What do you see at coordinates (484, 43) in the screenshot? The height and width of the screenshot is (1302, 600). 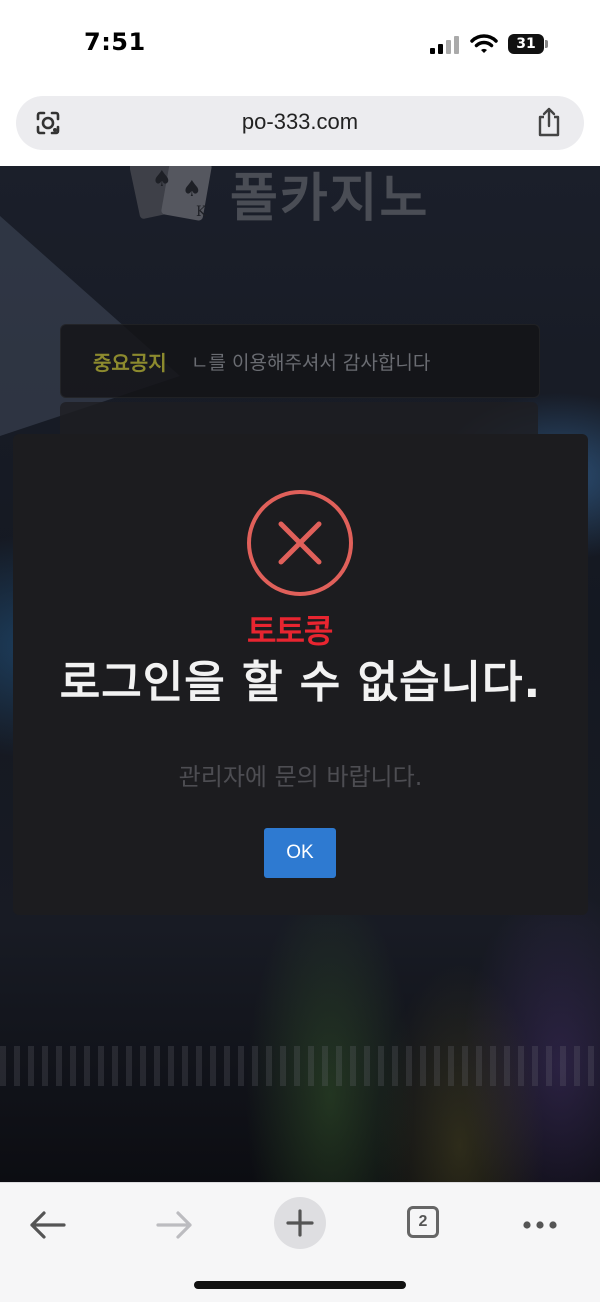 I see `wifi-icon` at bounding box center [484, 43].